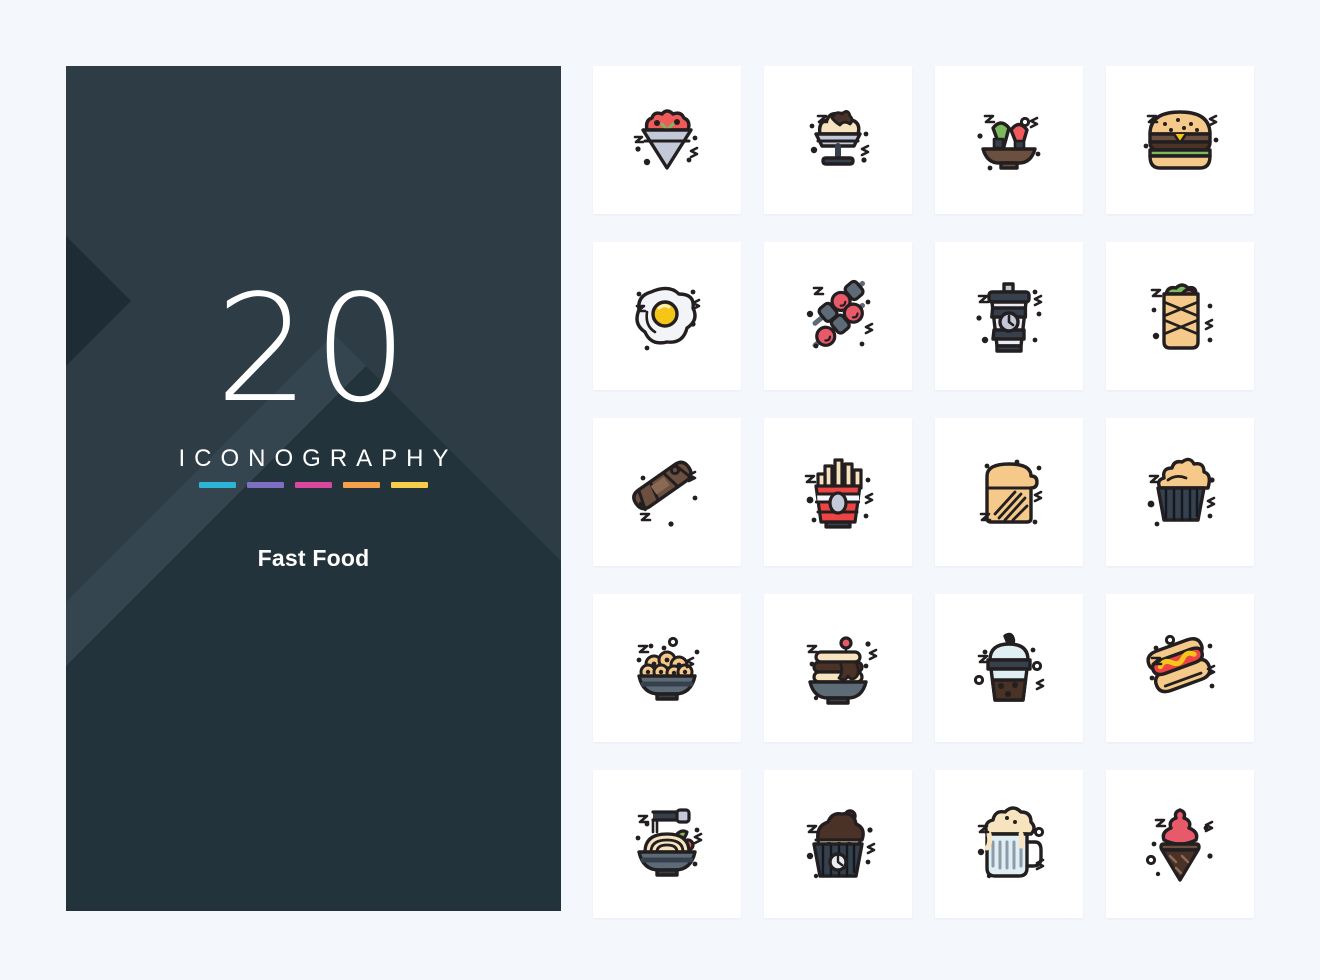  Describe the element at coordinates (318, 459) in the screenshot. I see `cover-heading: ICONOGRAPHY` at that location.